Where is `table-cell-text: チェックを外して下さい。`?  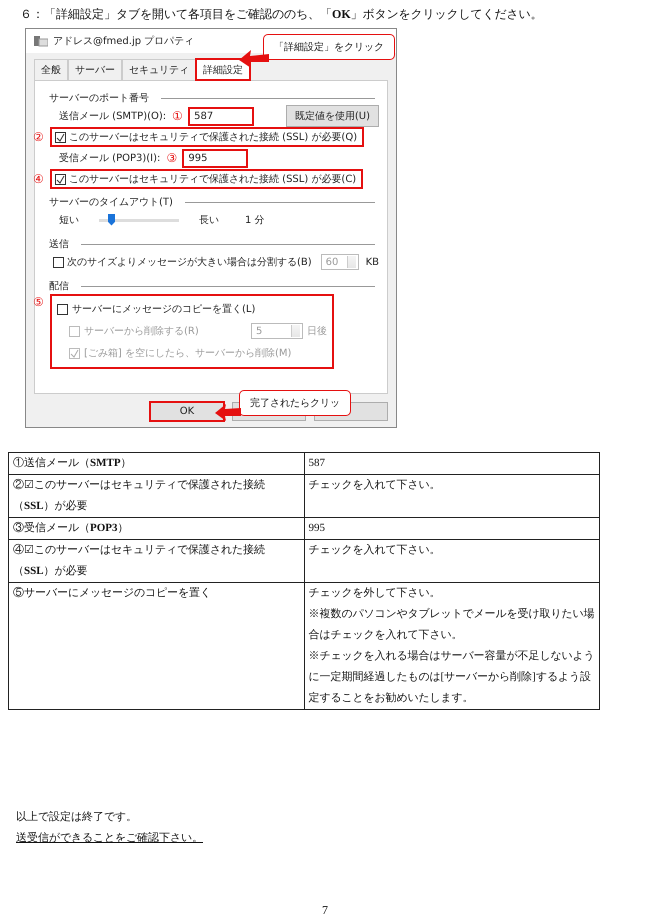 table-cell-text: チェックを外して下さい。 is located at coordinates (375, 593).